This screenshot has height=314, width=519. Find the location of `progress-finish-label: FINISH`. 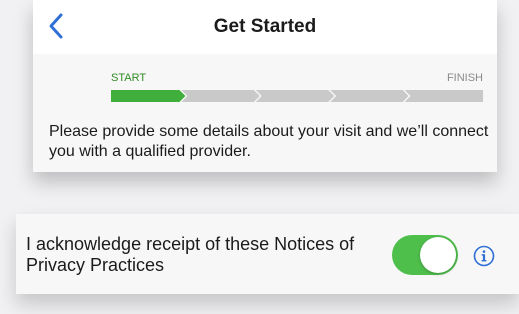

progress-finish-label: FINISH is located at coordinates (464, 78).